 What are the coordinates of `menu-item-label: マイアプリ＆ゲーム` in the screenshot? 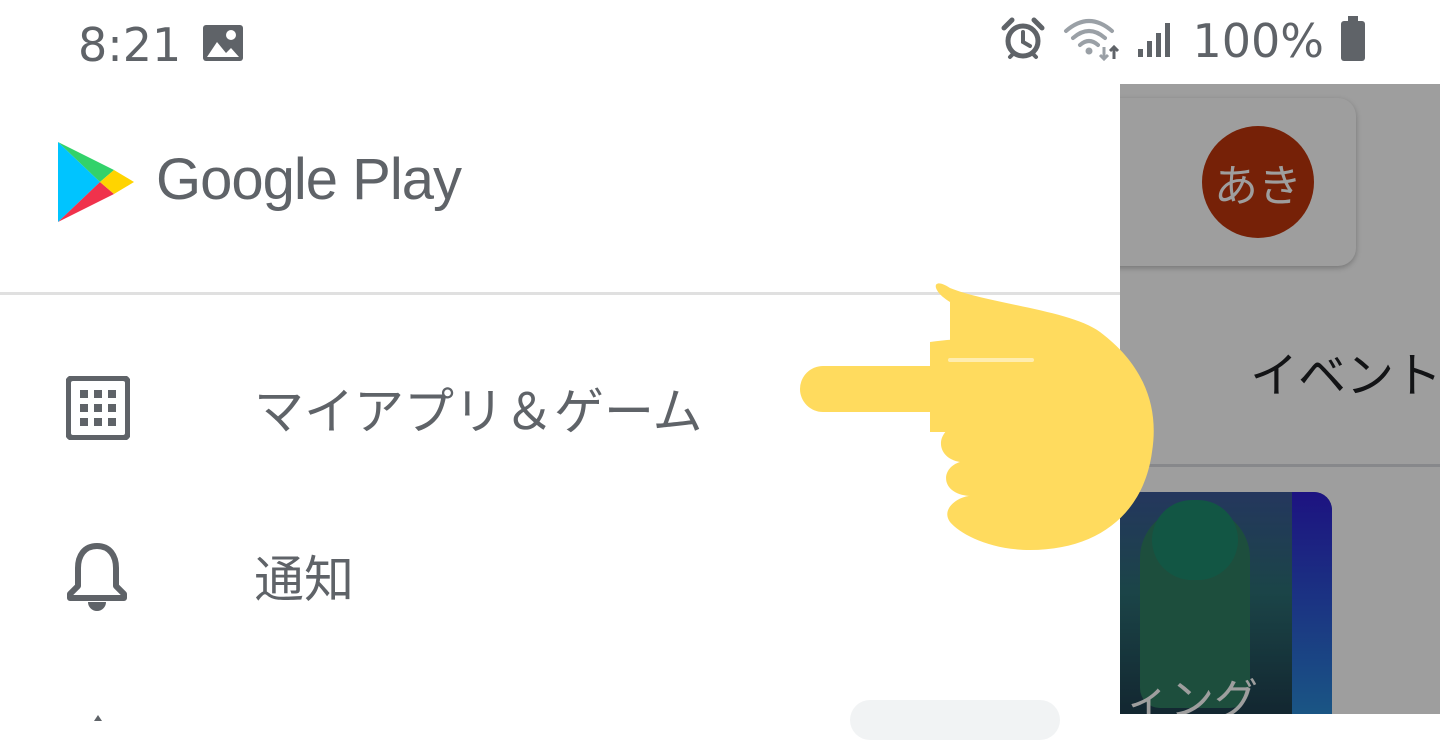 It's located at (478, 412).